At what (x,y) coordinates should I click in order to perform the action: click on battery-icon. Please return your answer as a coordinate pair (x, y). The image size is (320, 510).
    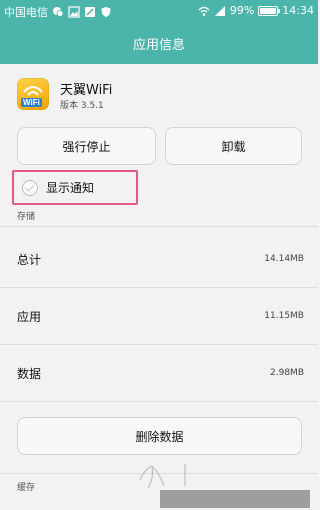
    Looking at the image, I should click on (269, 10).